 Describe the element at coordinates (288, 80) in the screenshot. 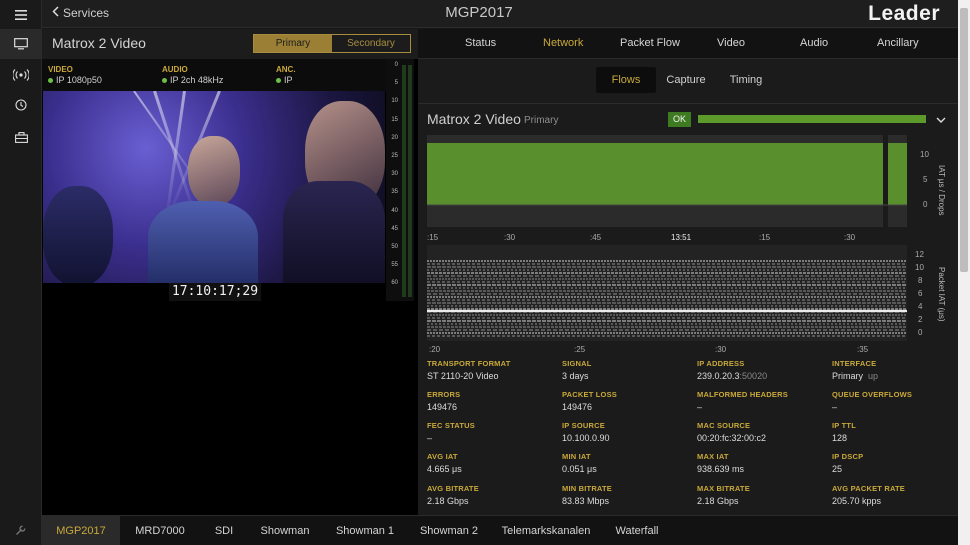

I see `meta-value: IP` at that location.